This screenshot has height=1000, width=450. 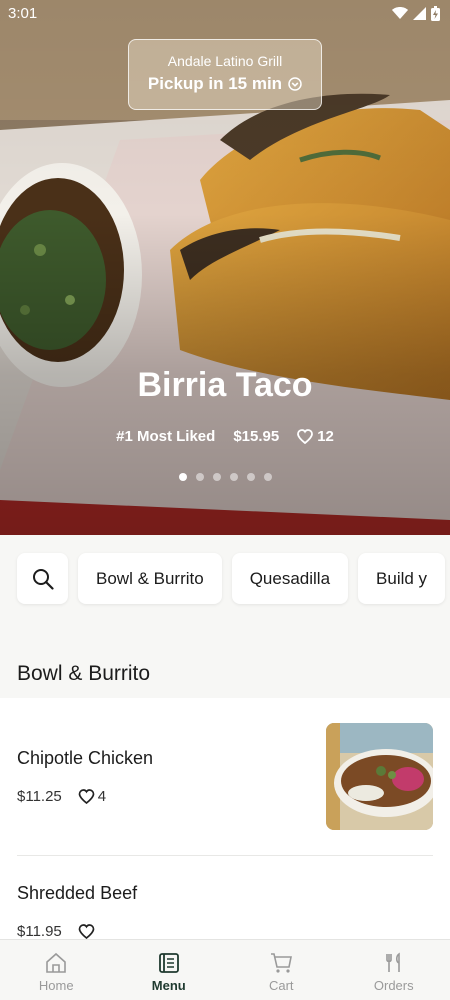 I want to click on home-icon, so click(x=56, y=962).